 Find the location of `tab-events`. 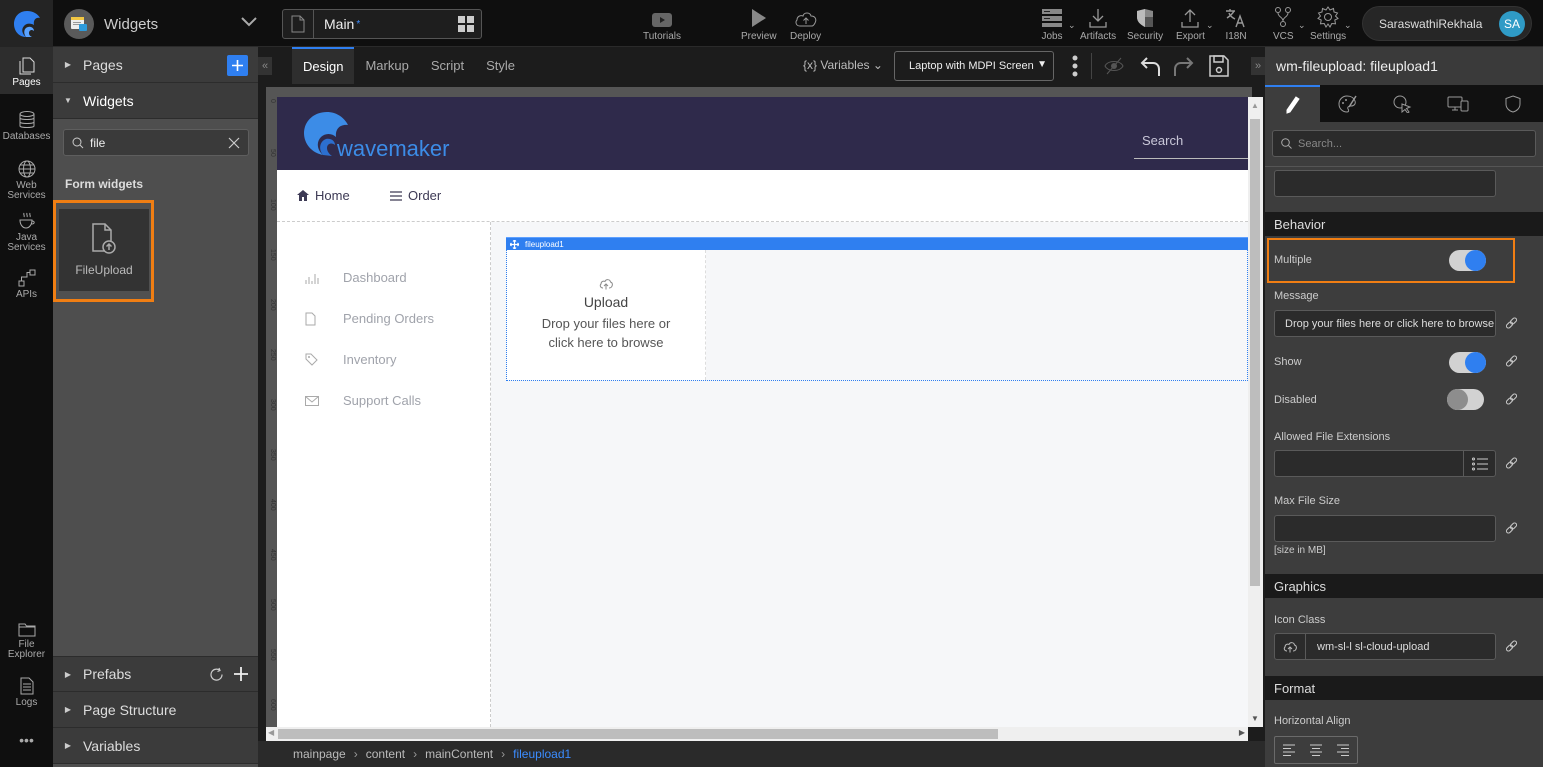

tab-events is located at coordinates (1402, 103).